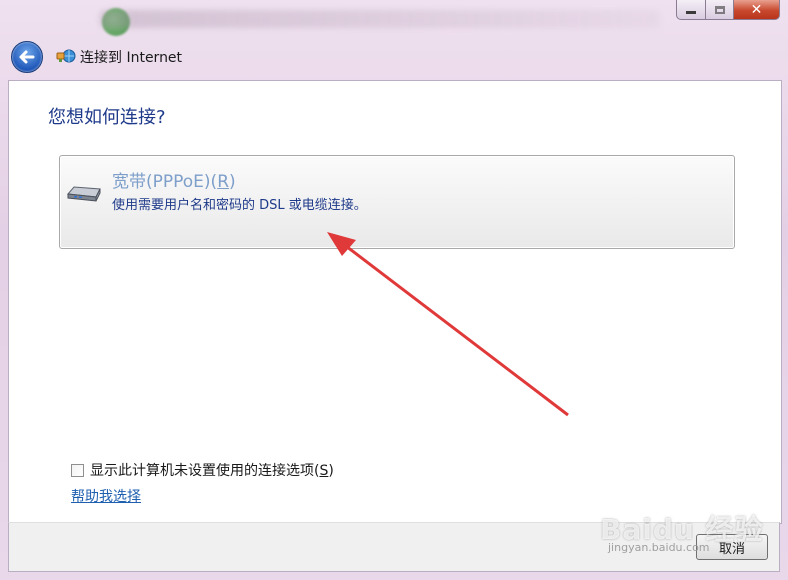  I want to click on annotation-arrow-head, so click(341, 244).